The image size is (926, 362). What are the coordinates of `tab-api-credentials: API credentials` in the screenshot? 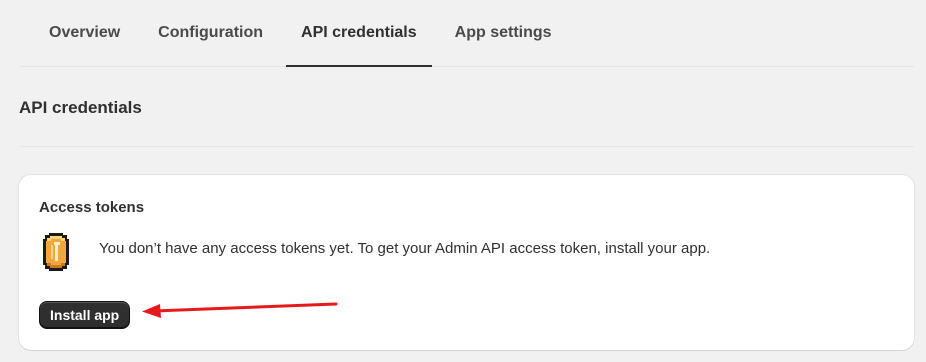 It's located at (359, 33).